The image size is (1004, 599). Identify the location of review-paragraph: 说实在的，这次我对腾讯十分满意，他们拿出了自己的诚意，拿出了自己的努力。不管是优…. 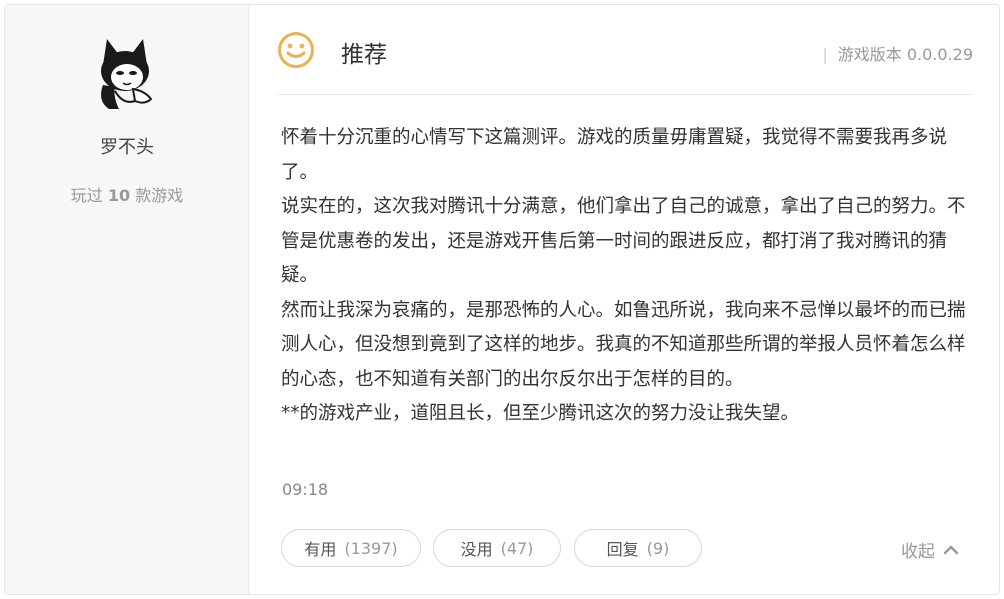
(623, 241).